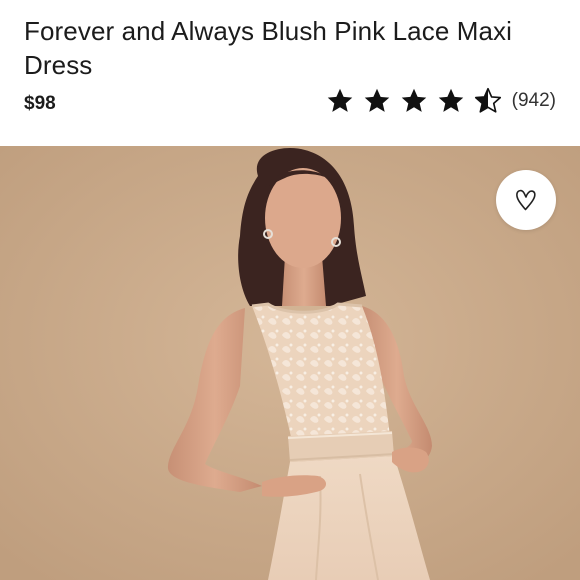 The height and width of the screenshot is (580, 580). I want to click on favorite-button, so click(526, 200).